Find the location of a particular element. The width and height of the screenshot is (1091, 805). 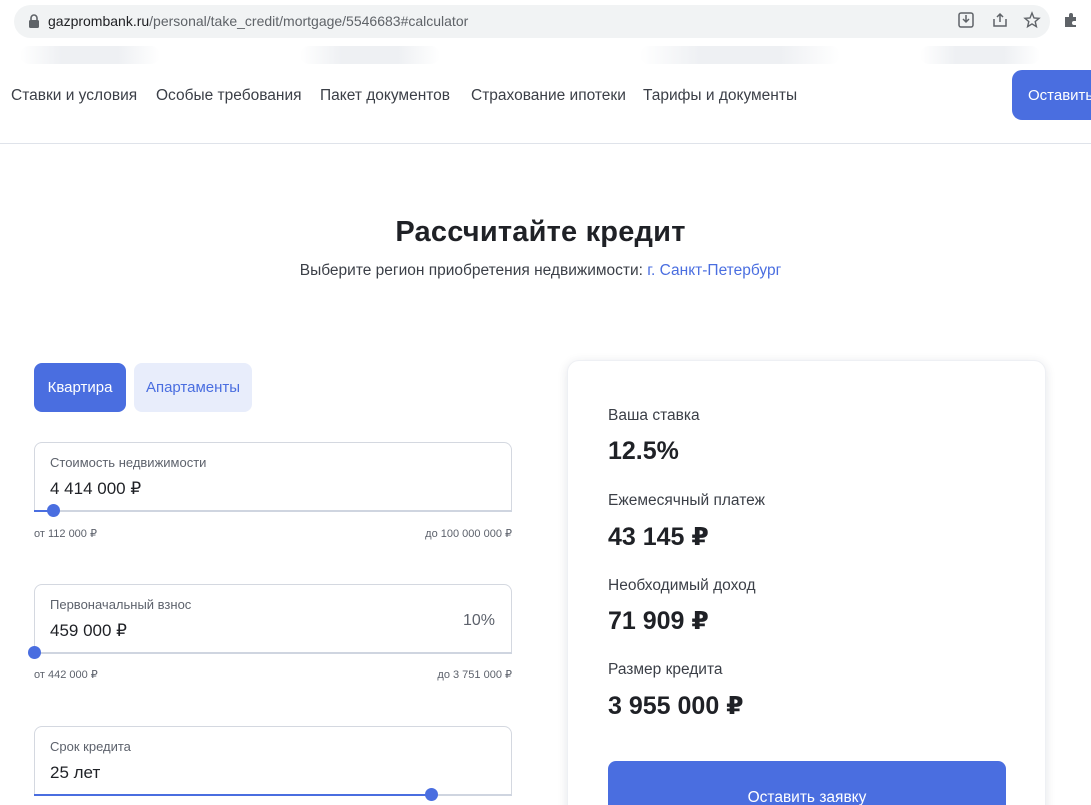

down-payment-slider-thumb is located at coordinates (34, 652).